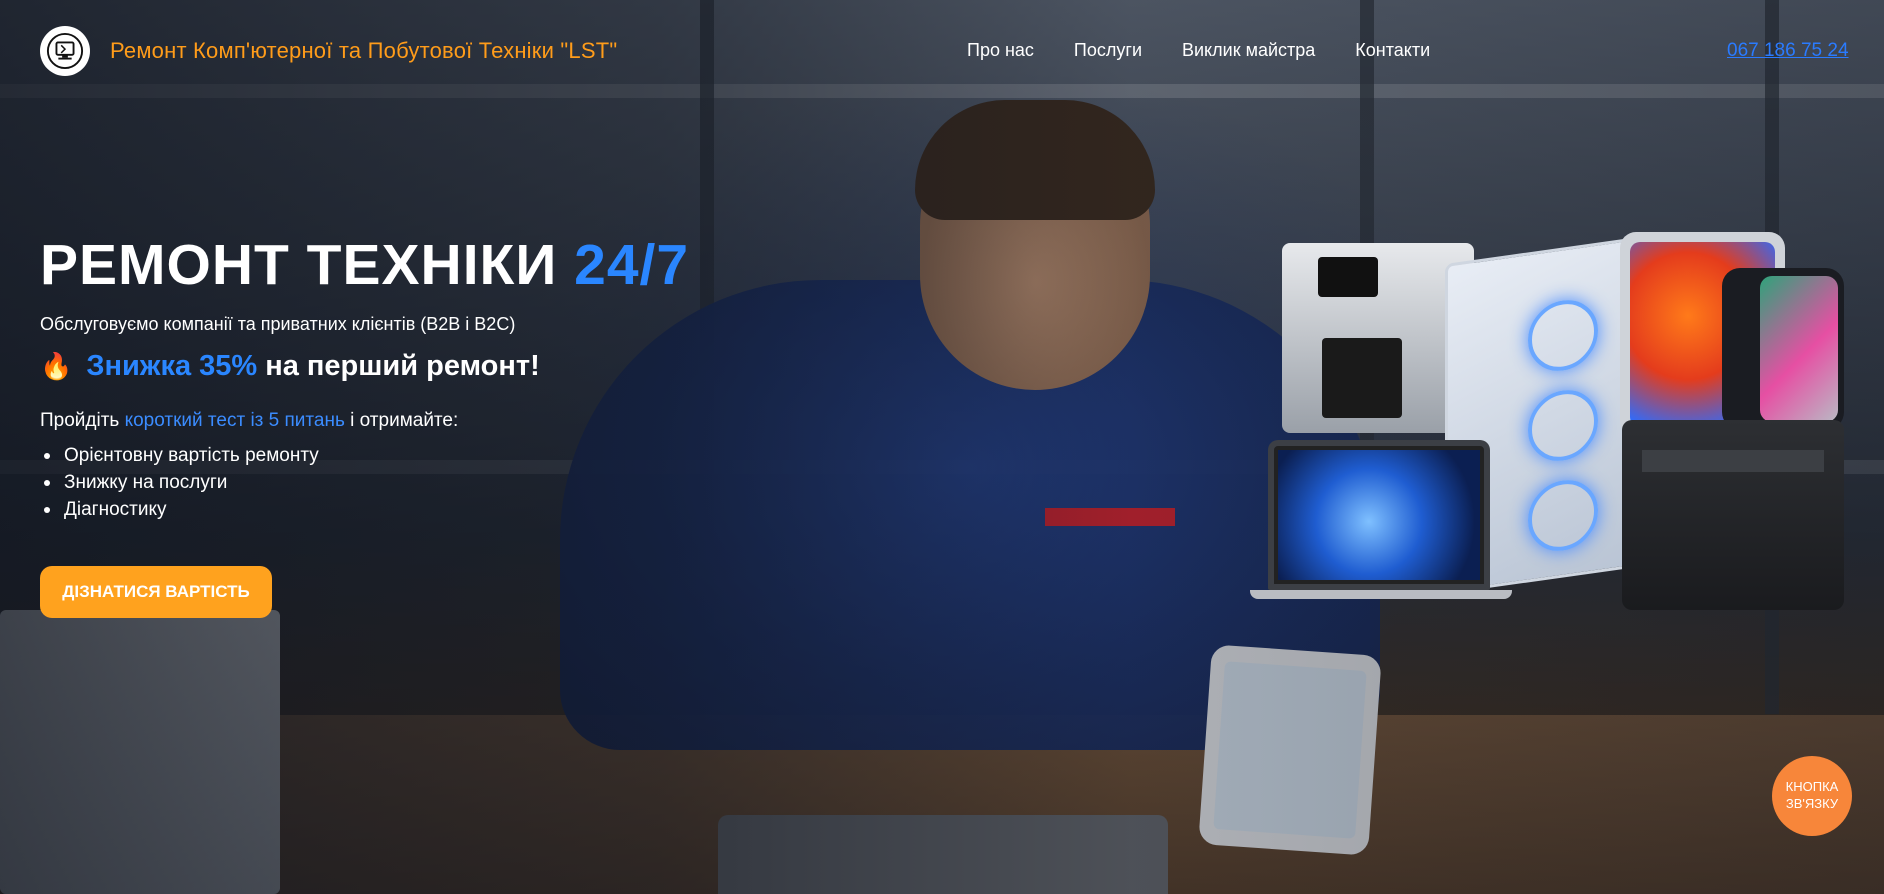  I want to click on nav-item-services: Послуги, so click(1108, 50).